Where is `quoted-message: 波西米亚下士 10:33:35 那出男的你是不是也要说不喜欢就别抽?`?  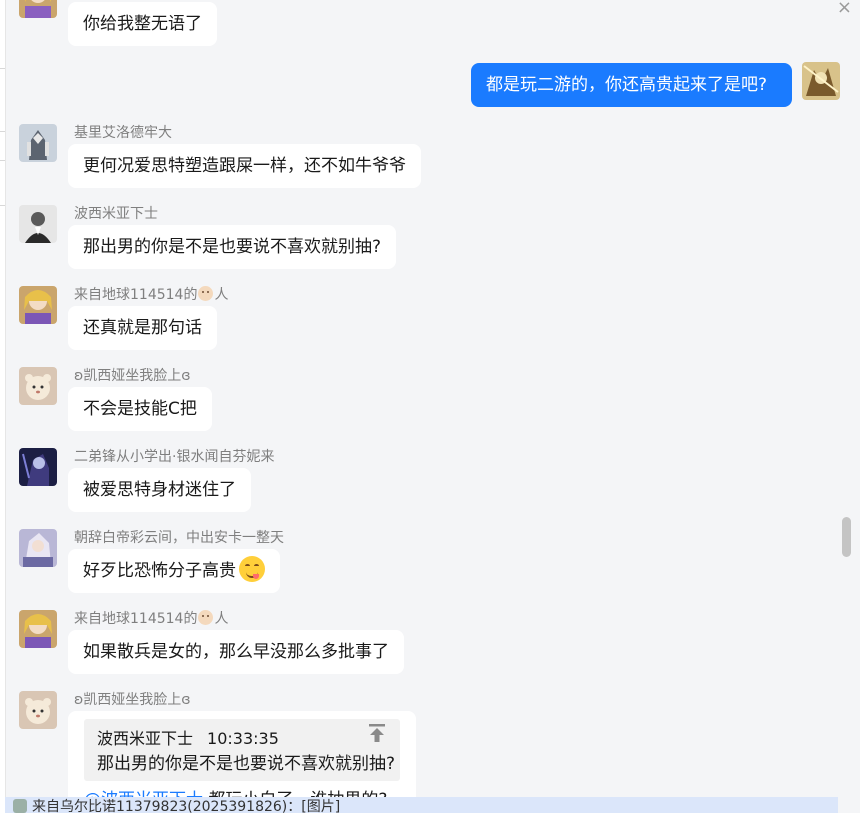
quoted-message: 波西米亚下士 10:33:35 那出男的你是不是也要说不喜欢就别抽? is located at coordinates (242, 750).